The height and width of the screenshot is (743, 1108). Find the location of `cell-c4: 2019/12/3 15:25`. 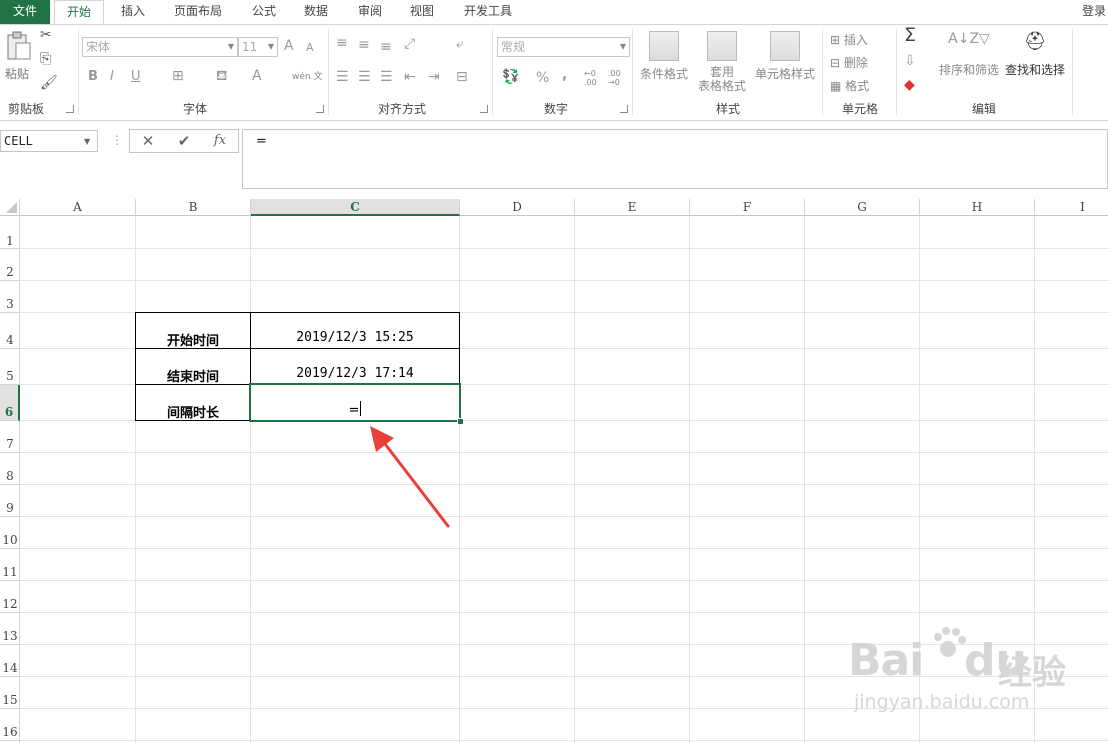

cell-c4: 2019/12/3 15:25 is located at coordinates (355, 330).